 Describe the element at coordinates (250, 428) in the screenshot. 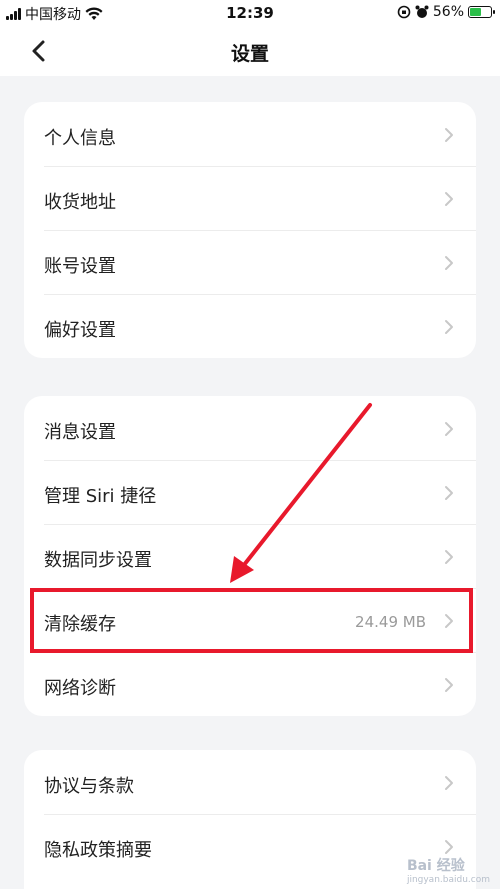

I see `settings-row-notifications: 消息设置` at that location.